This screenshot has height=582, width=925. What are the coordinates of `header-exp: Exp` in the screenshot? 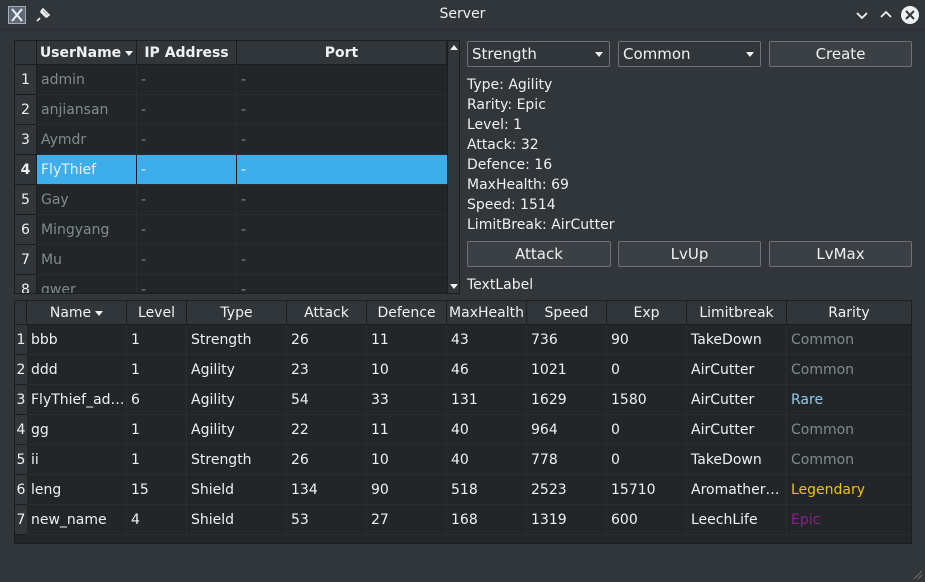 It's located at (647, 313).